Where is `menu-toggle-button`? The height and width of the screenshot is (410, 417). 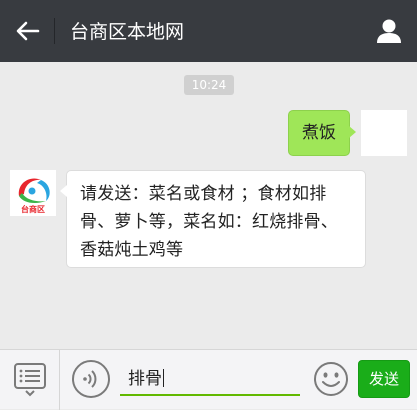
menu-toggle-button is located at coordinates (30, 379).